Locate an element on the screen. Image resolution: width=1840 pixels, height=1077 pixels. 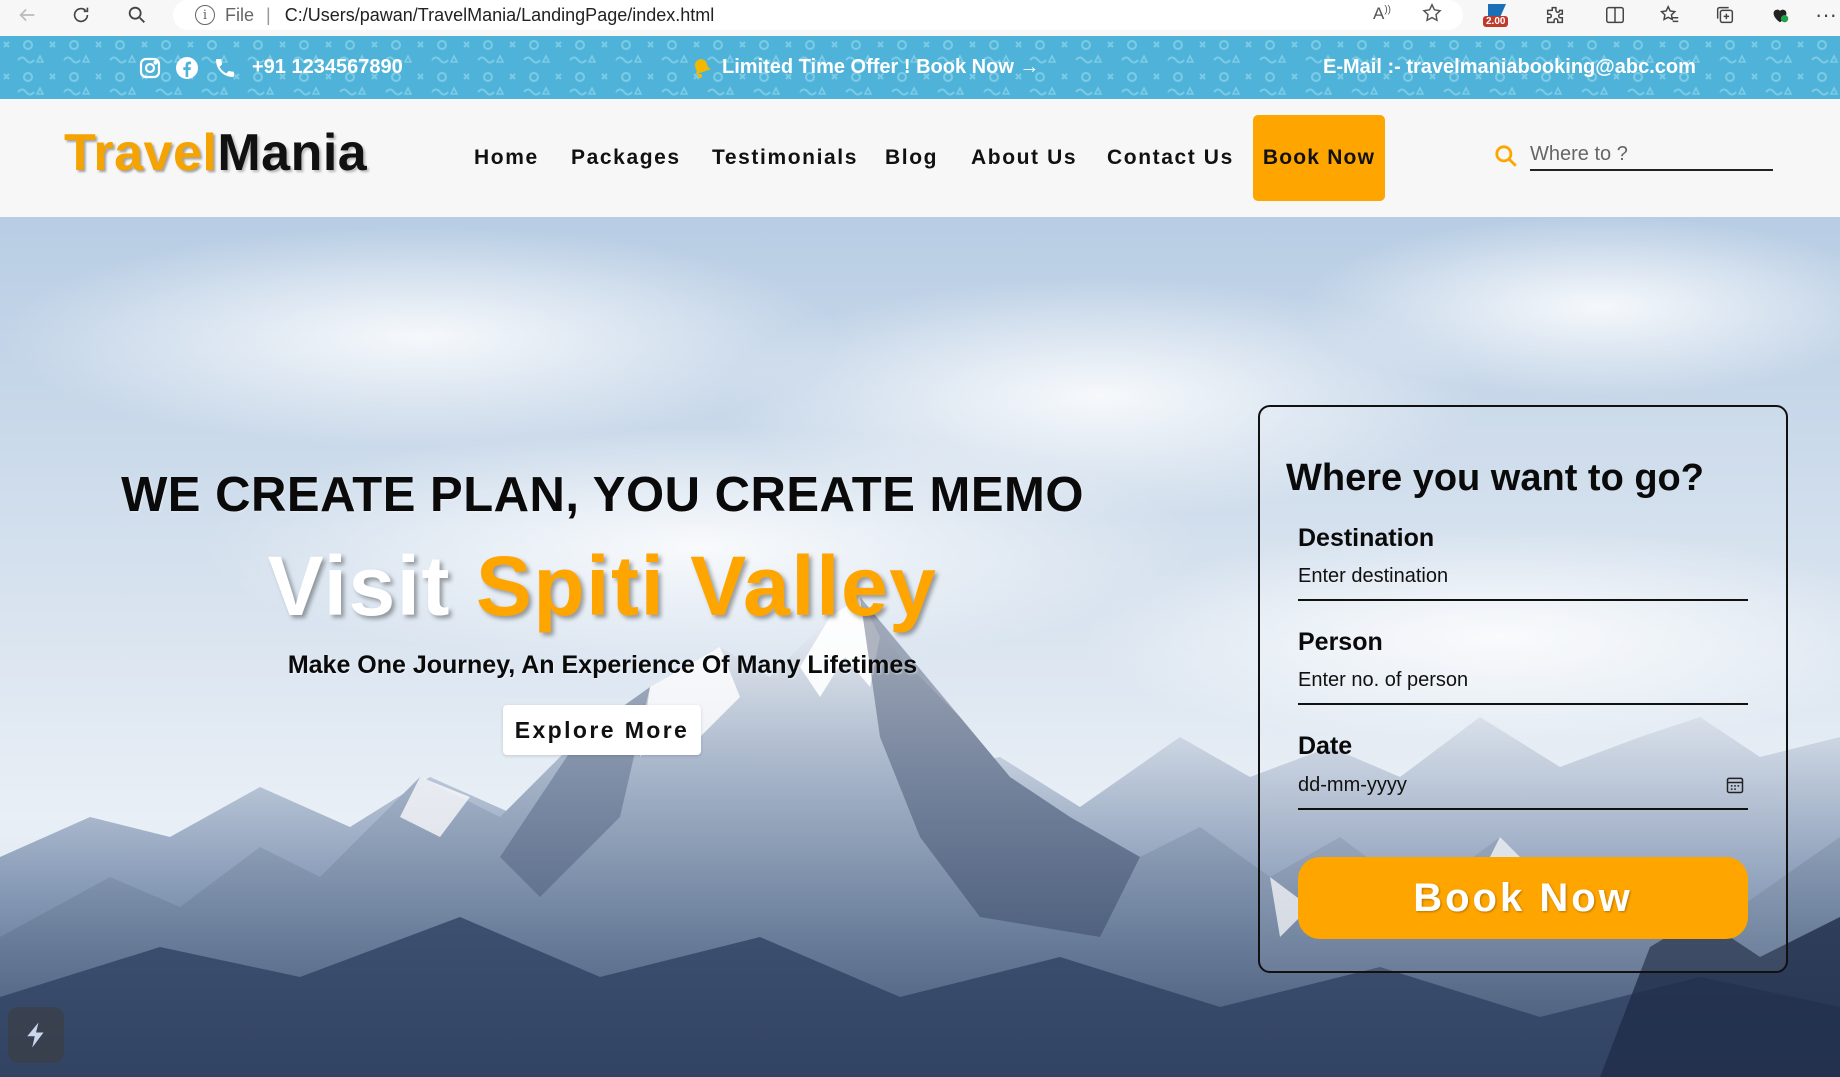
destination-label: Destination is located at coordinates (1366, 538).